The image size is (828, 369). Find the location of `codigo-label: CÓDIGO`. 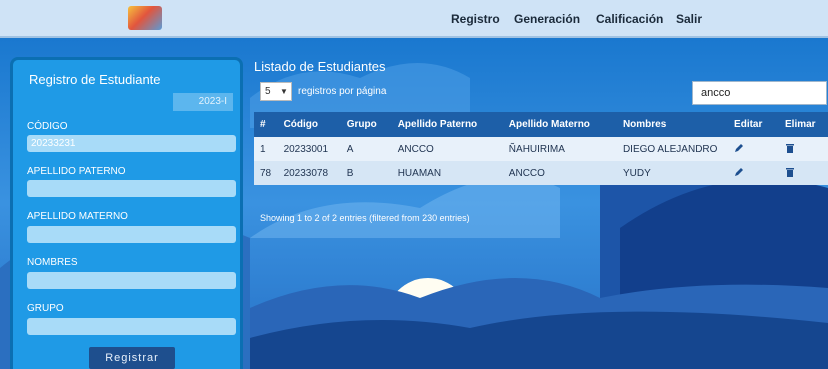

codigo-label: CÓDIGO is located at coordinates (47, 126).